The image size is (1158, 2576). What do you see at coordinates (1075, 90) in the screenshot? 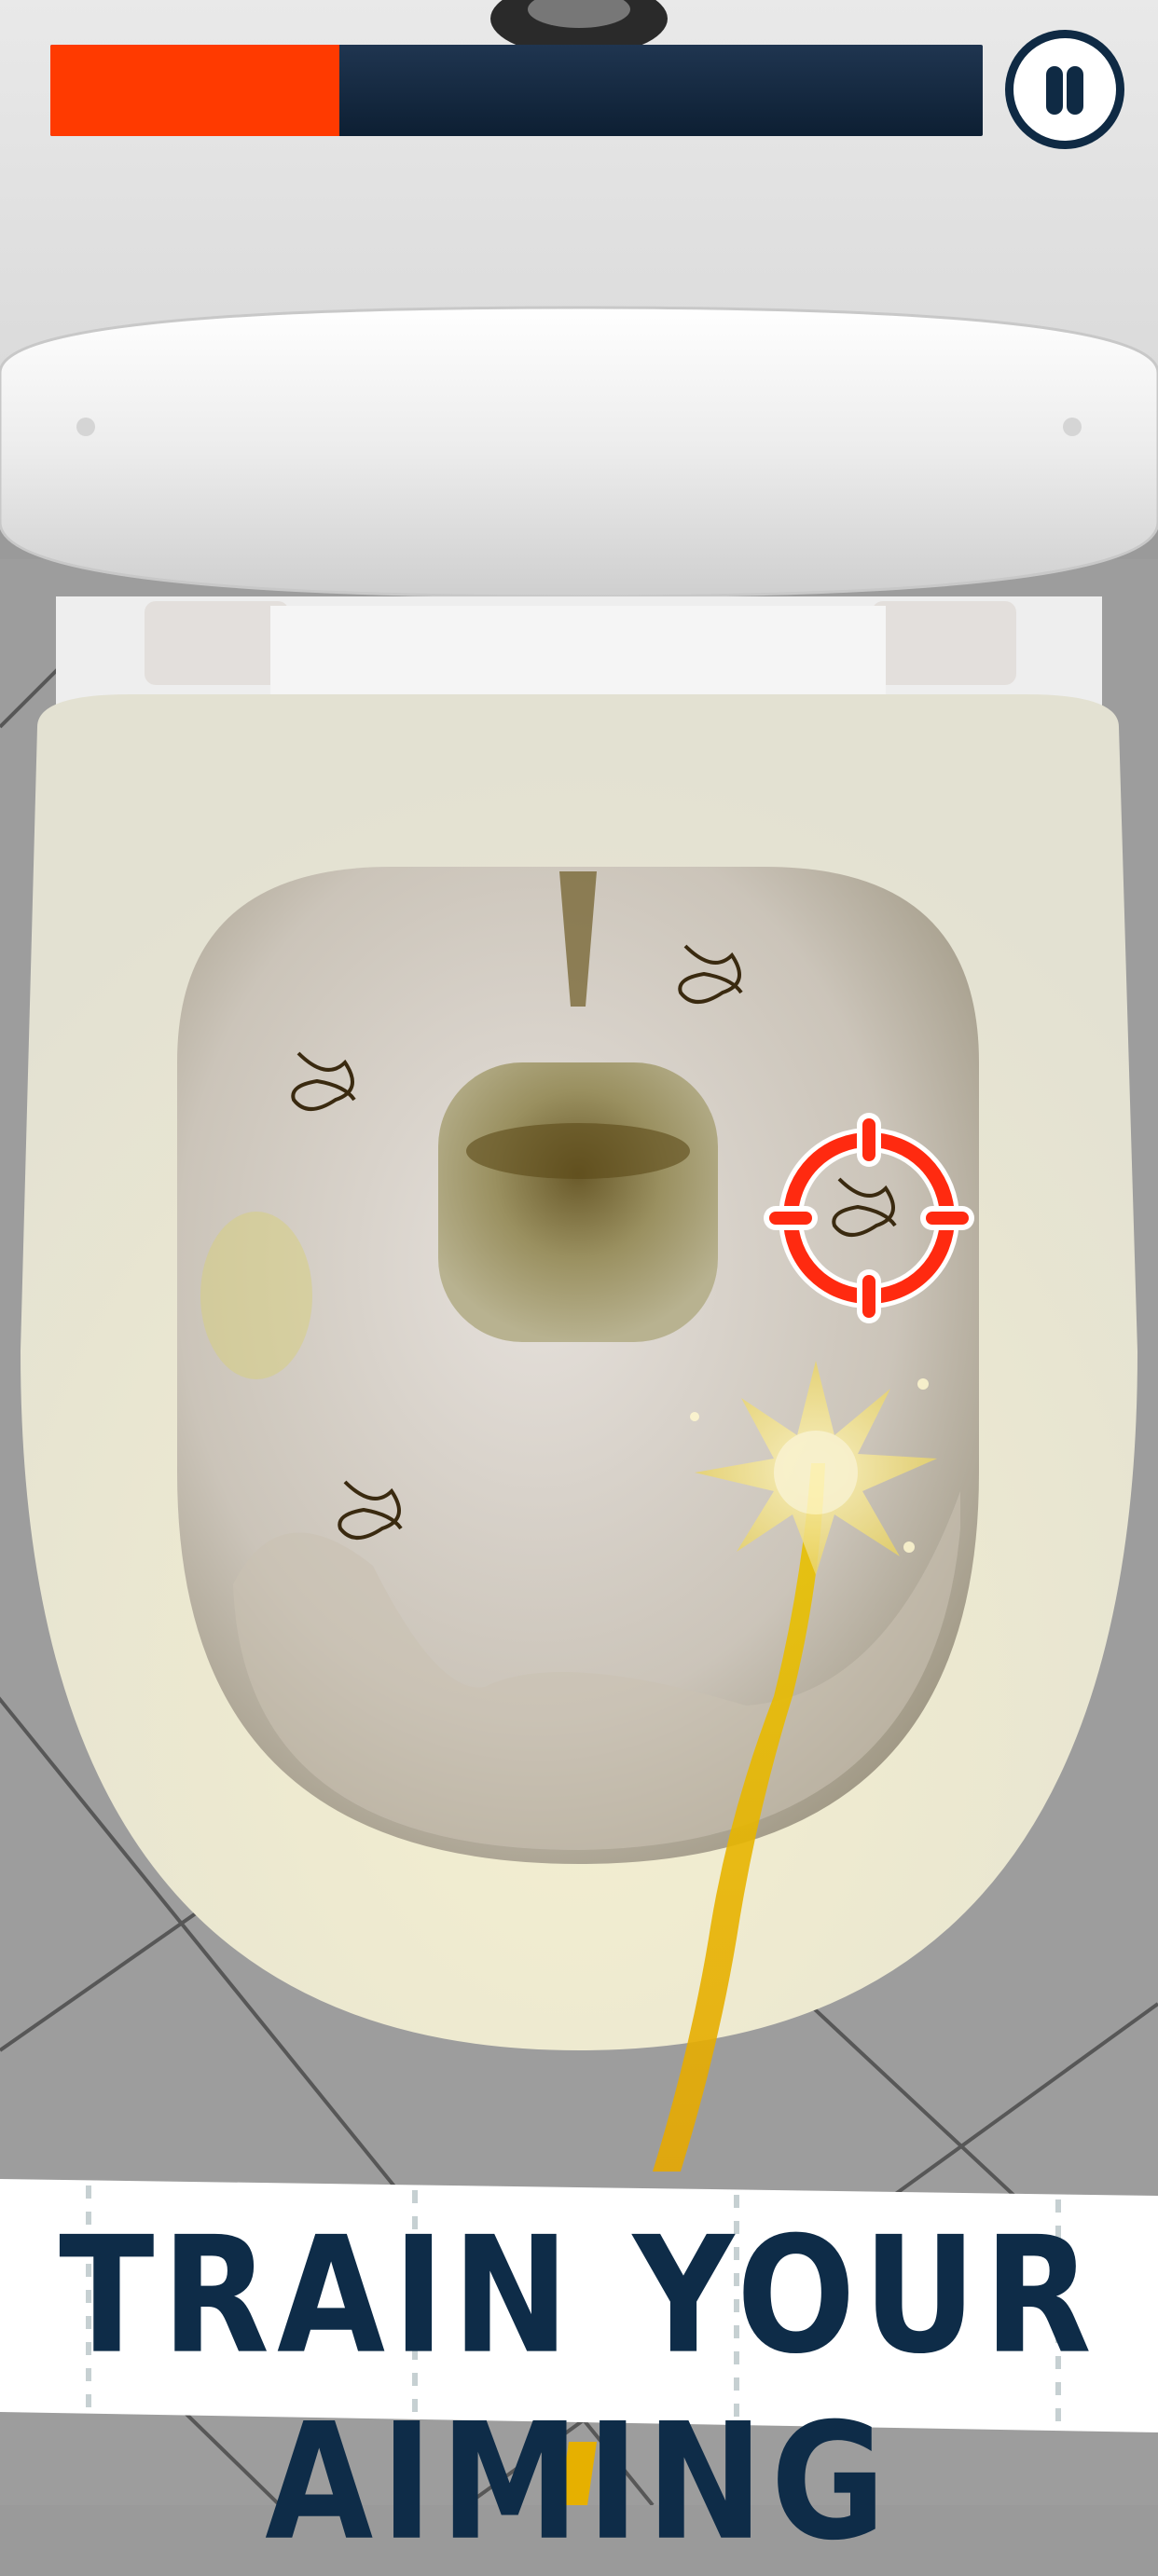
I see `pause-icon-bar` at bounding box center [1075, 90].